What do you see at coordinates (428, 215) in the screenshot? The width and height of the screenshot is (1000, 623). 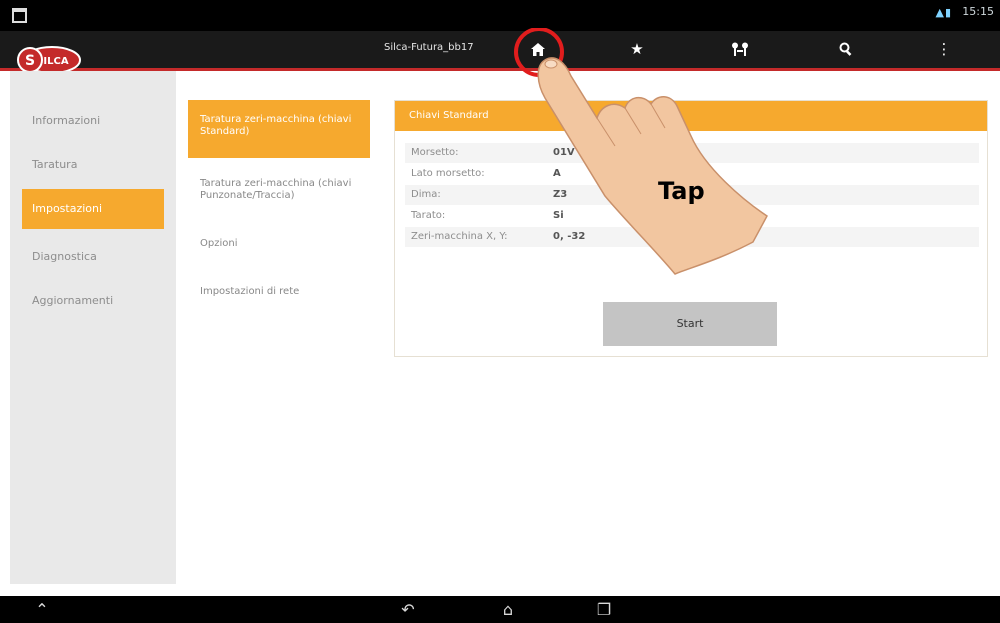 I see `row-label: Tarato:` at bounding box center [428, 215].